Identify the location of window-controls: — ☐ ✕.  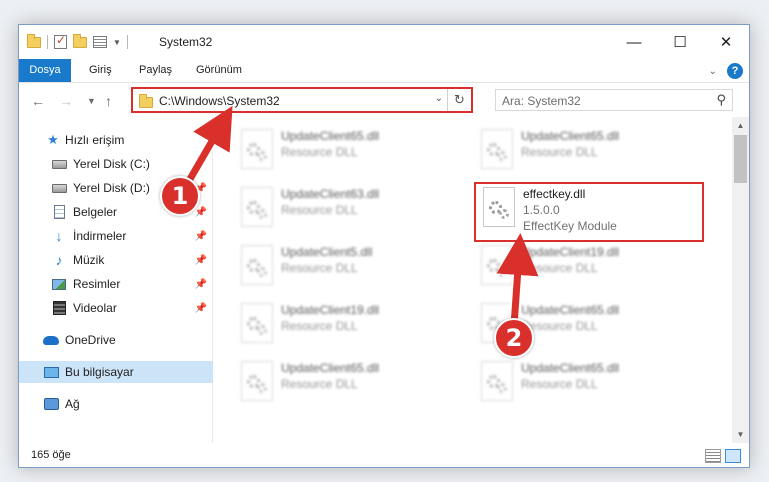
(680, 42).